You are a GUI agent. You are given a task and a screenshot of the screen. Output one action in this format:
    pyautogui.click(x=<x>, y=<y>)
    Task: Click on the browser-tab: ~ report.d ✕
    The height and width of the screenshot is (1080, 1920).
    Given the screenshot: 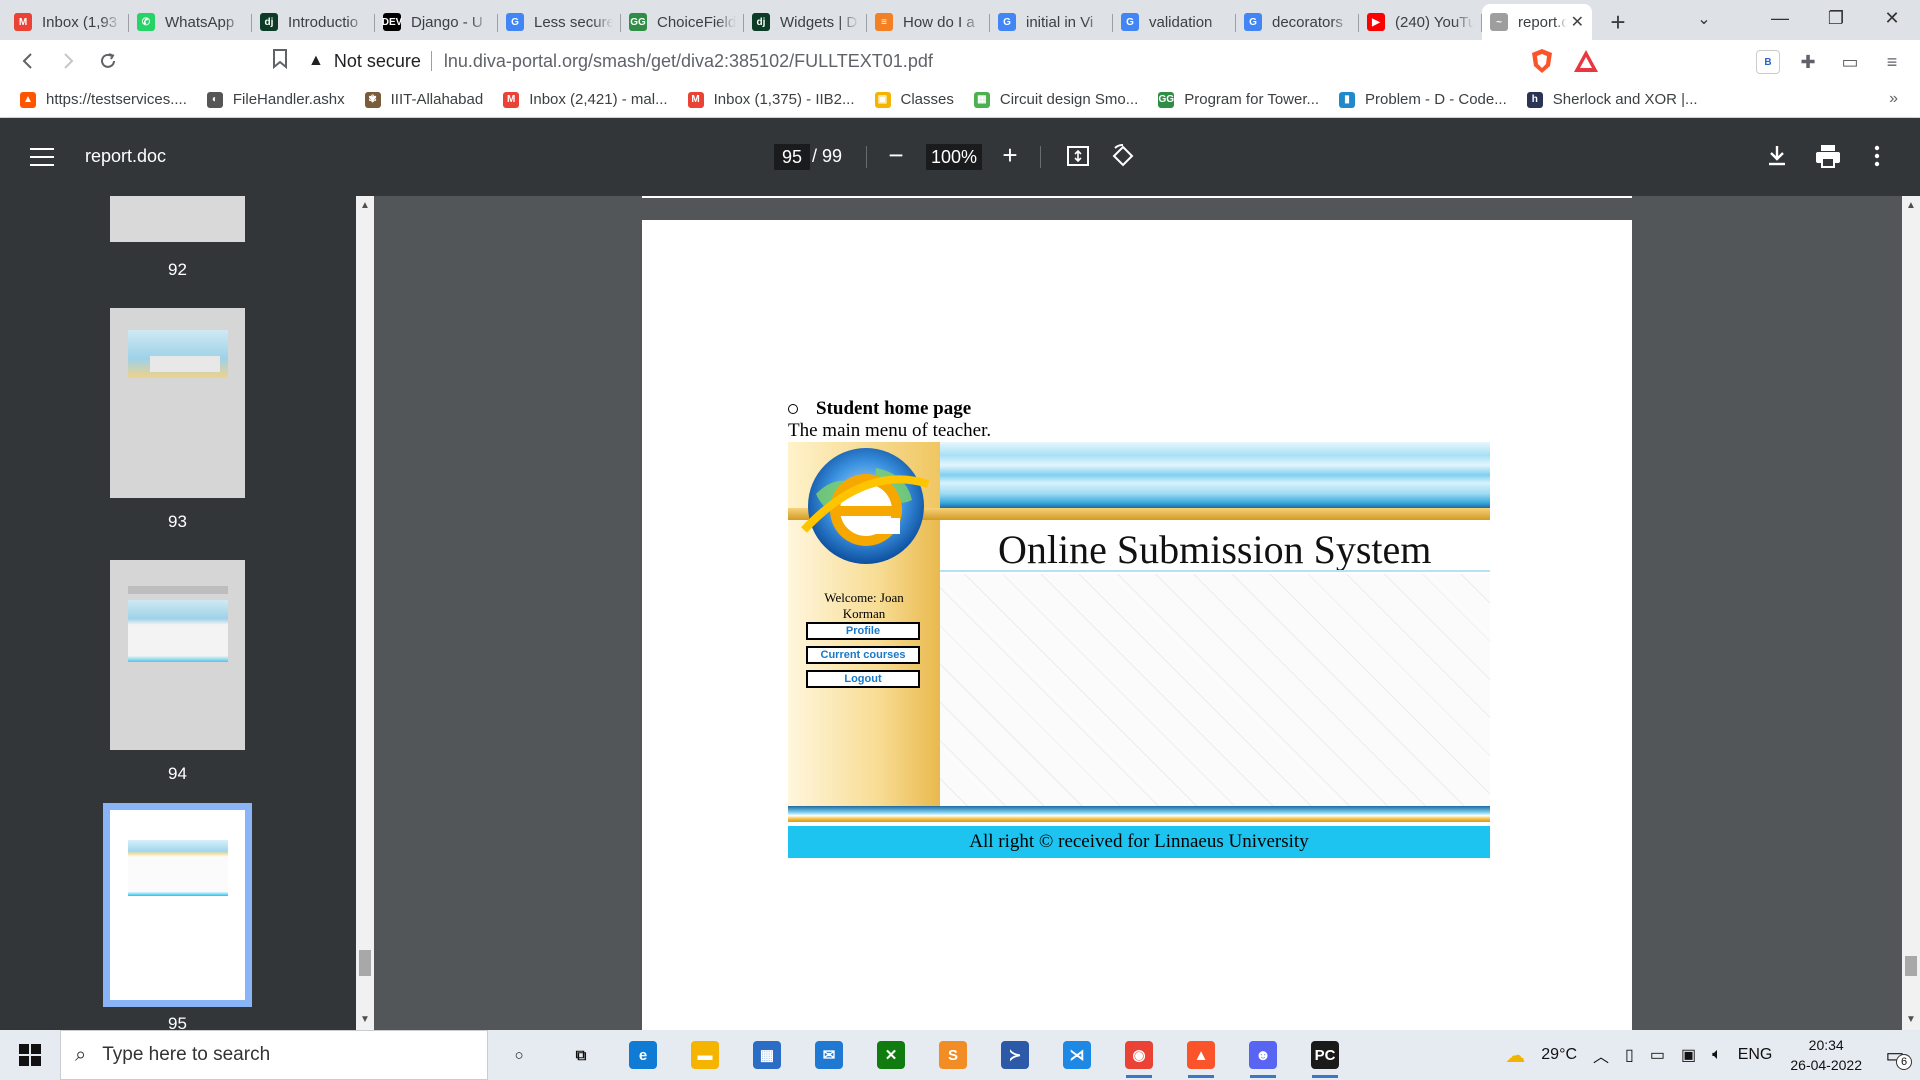 What is the action you would take?
    pyautogui.click(x=1537, y=22)
    